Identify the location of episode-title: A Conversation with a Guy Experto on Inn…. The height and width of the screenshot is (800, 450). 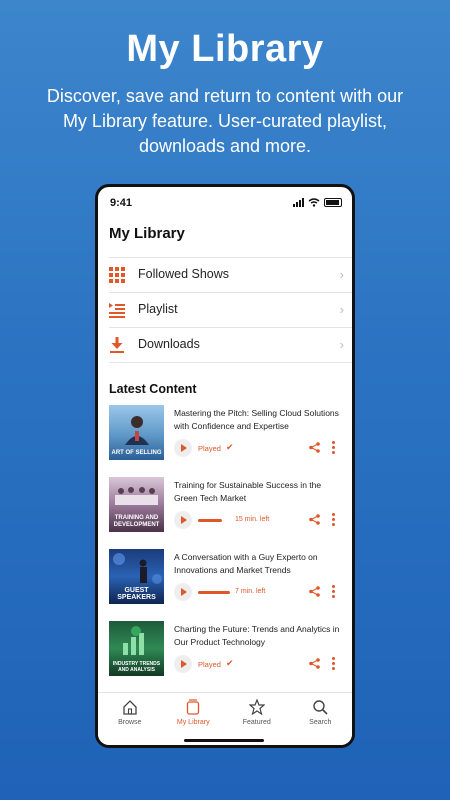
(260, 564).